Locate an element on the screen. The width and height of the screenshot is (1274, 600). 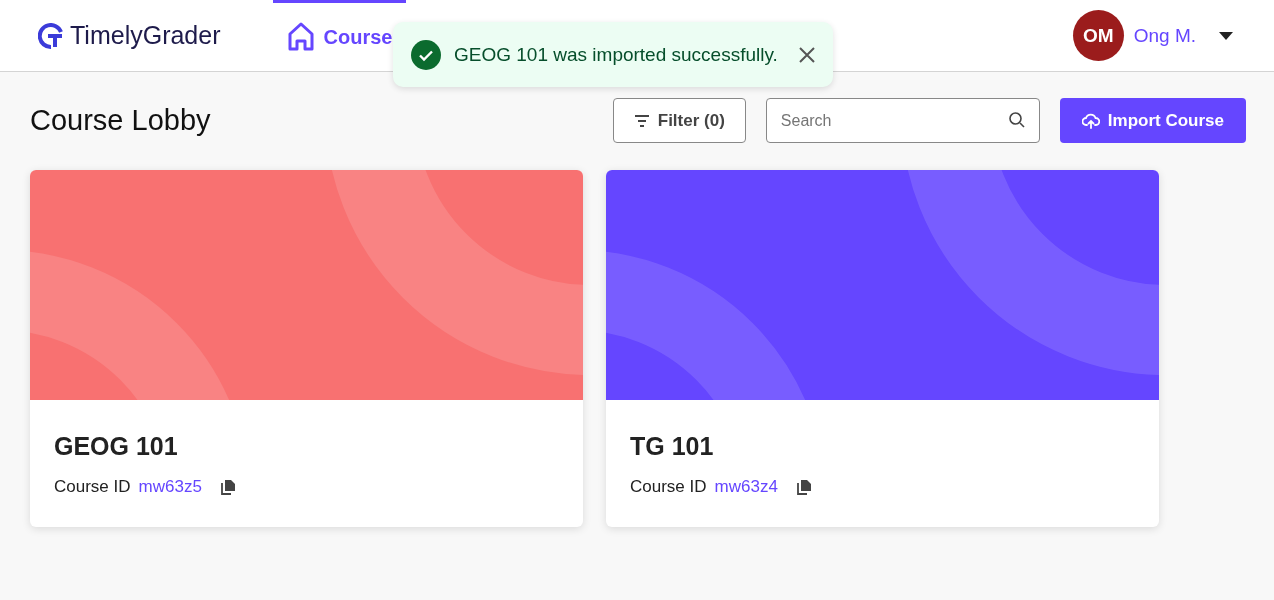
close-button is located at coordinates (806, 54).